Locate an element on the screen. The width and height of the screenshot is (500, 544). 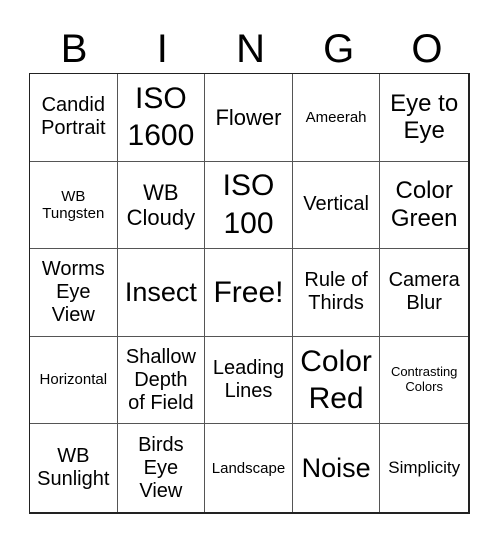
bingo-cell: Landscape is located at coordinates (249, 468).